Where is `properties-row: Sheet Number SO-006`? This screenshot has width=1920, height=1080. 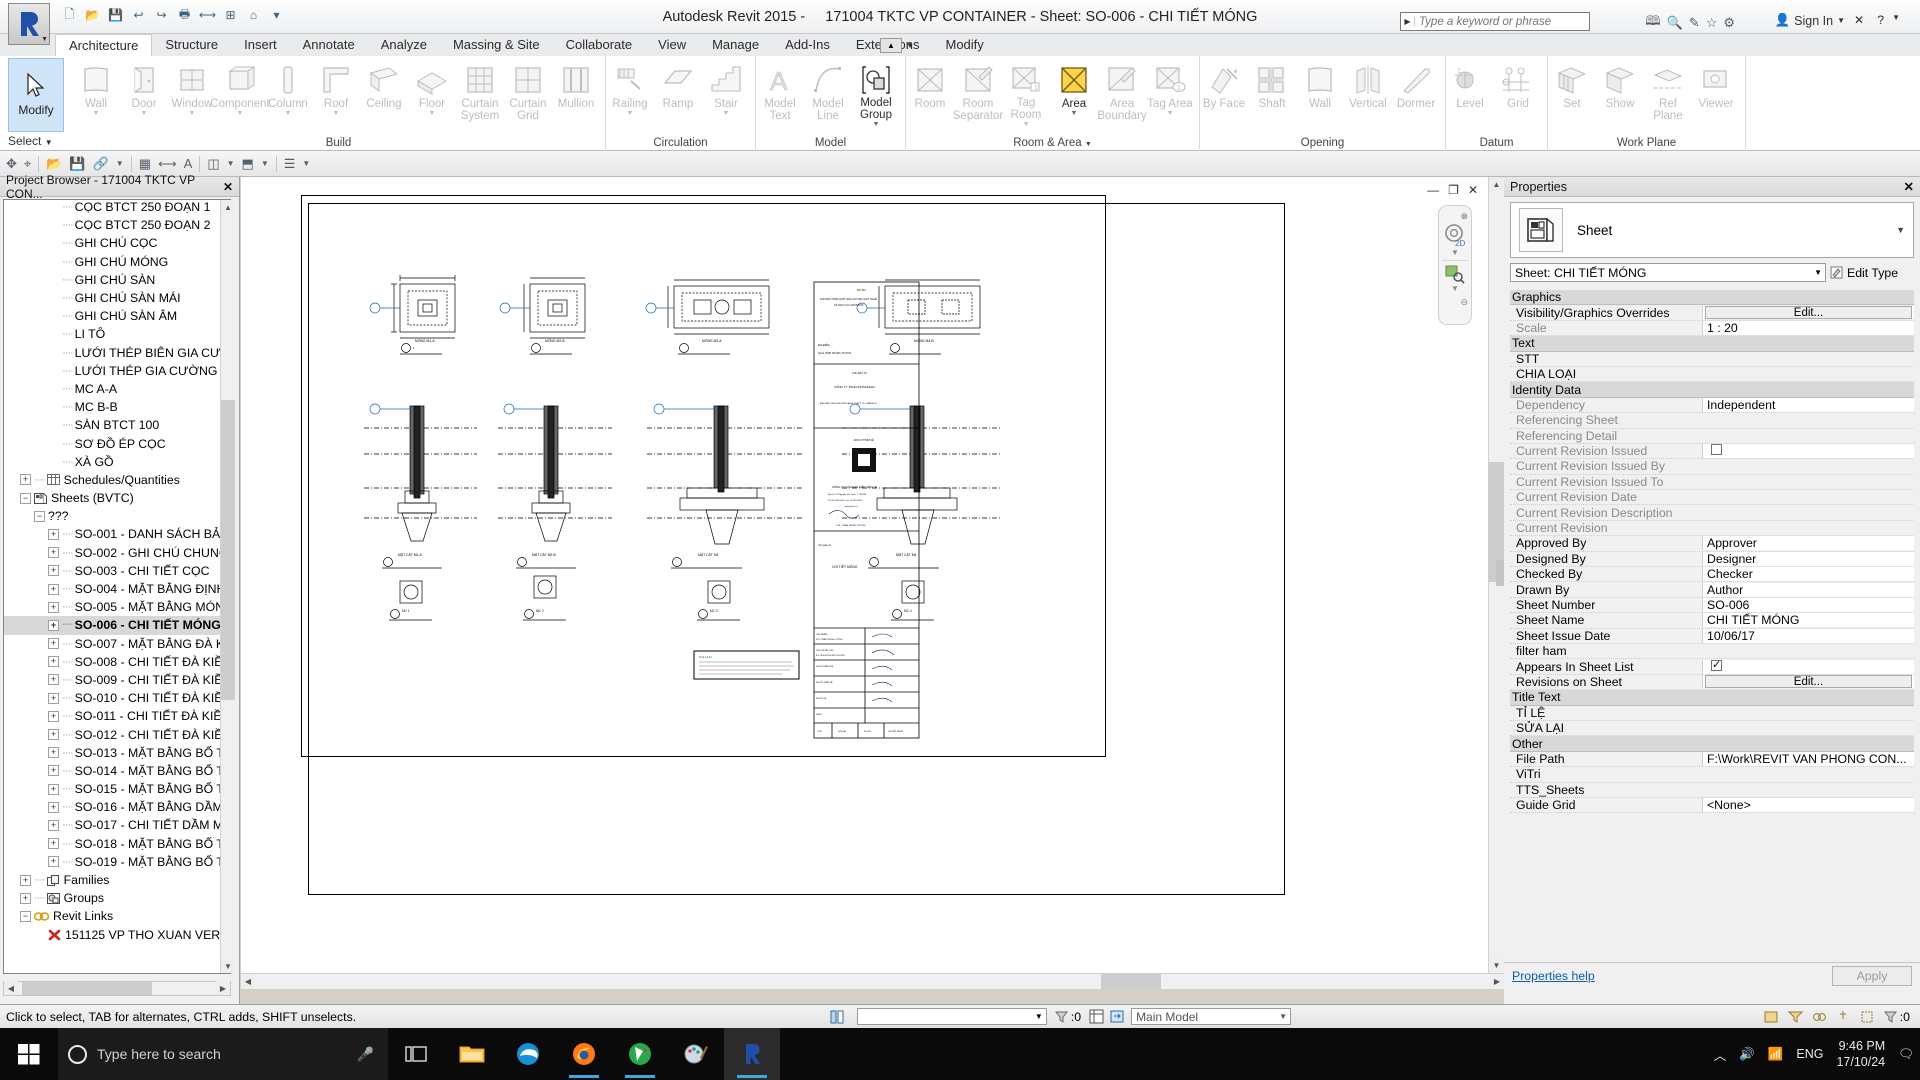
properties-row: Sheet Number SO-006 is located at coordinates (1712, 606).